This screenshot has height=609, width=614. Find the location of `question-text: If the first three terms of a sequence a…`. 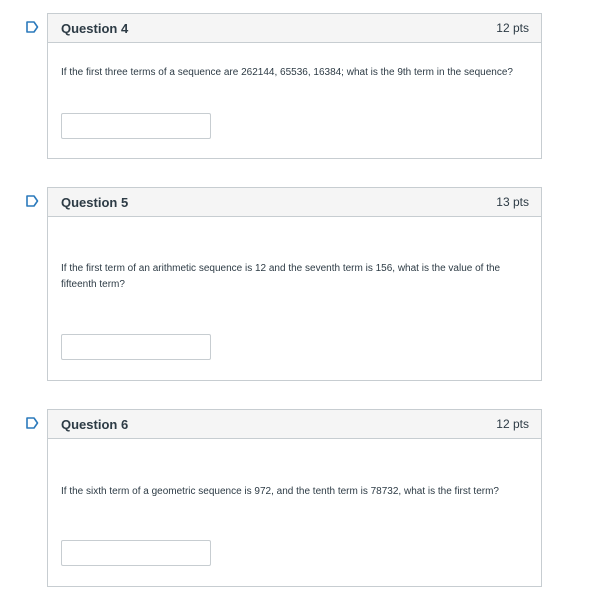

question-text: If the first three terms of a sequence a… is located at coordinates (287, 72).